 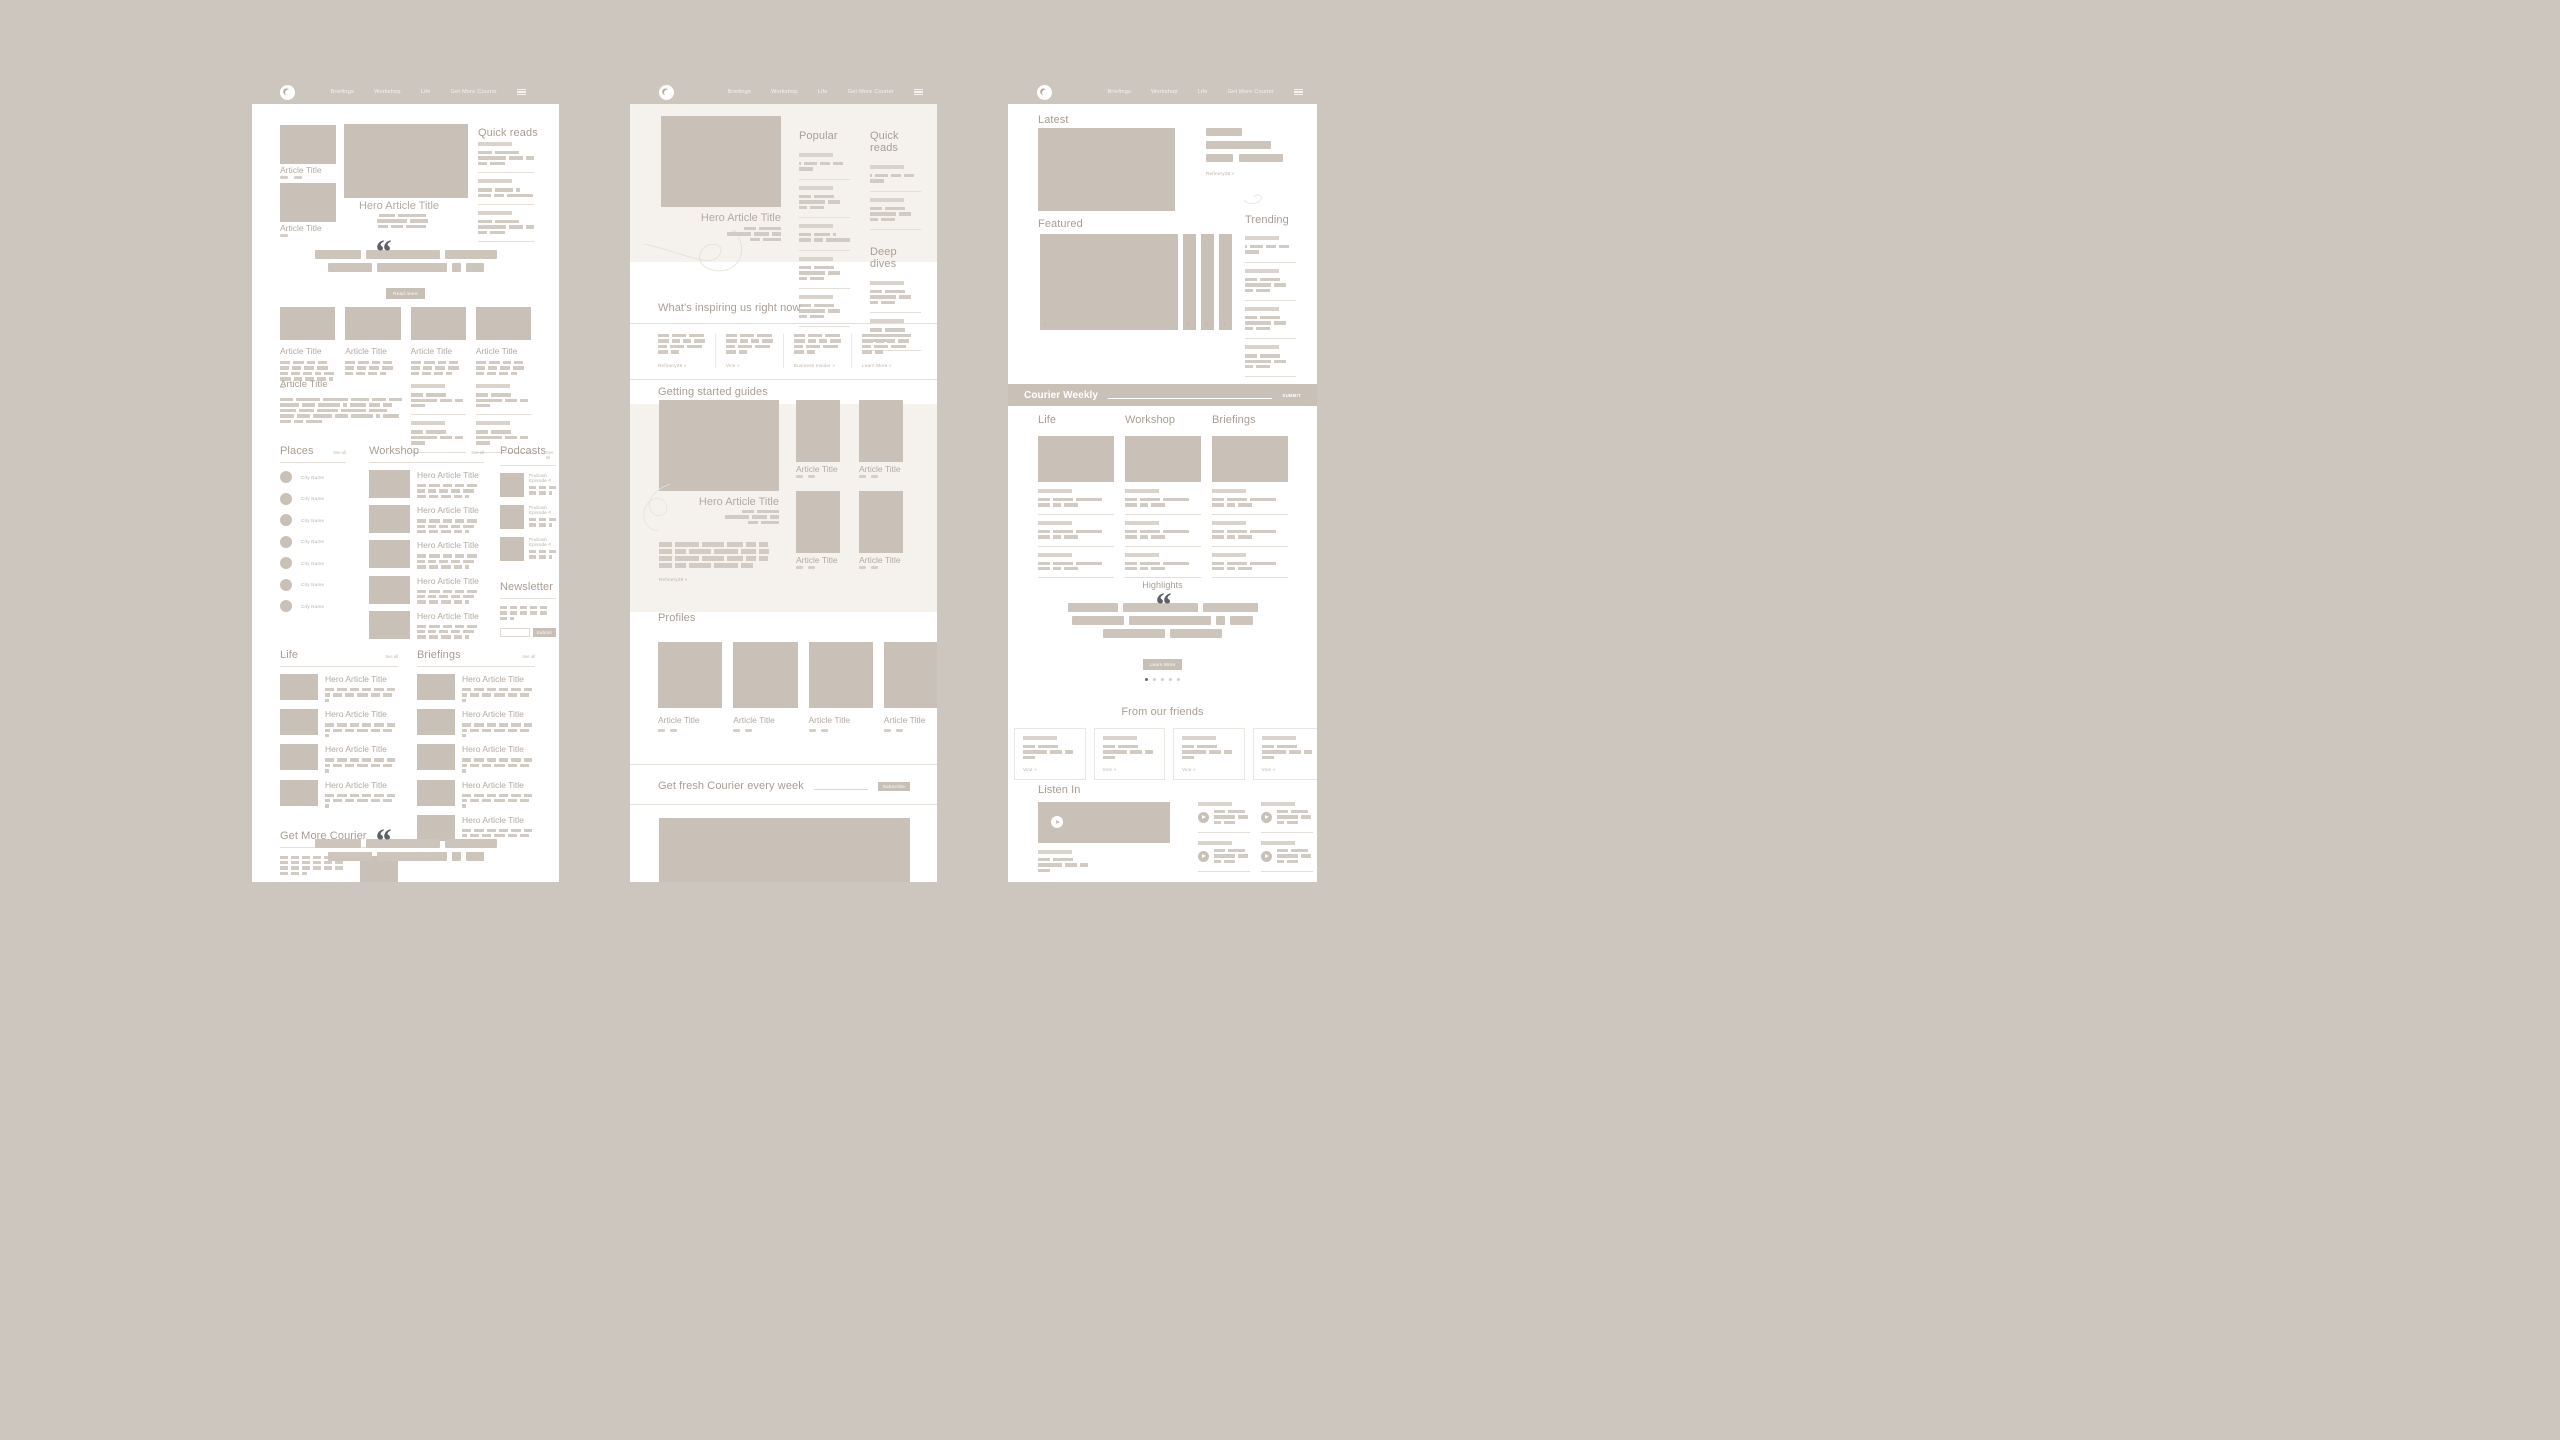 What do you see at coordinates (1162, 92) in the screenshot?
I see `panel3-navbar: Briefings Workshop Life Get More Courier` at bounding box center [1162, 92].